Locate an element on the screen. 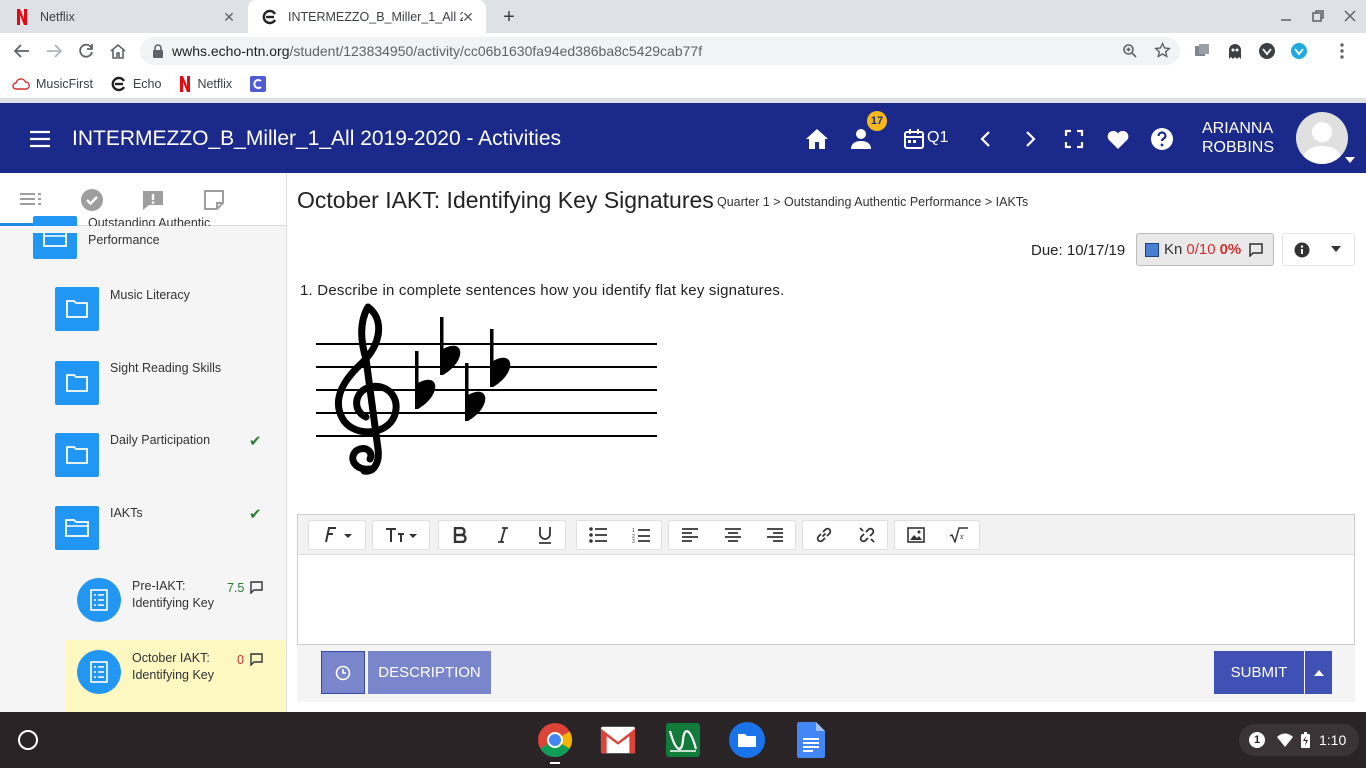  description-button: DESCRIPTION is located at coordinates (429, 672).